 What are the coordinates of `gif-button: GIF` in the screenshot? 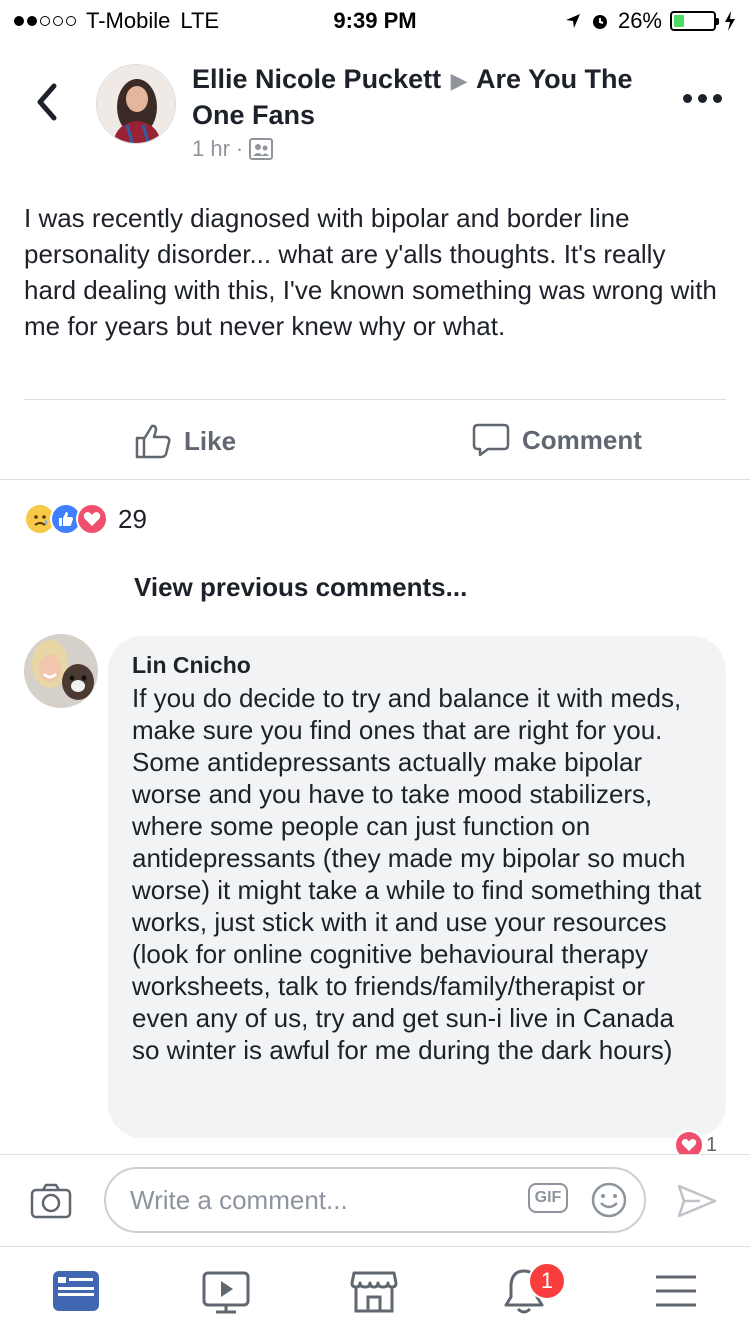 It's located at (548, 1198).